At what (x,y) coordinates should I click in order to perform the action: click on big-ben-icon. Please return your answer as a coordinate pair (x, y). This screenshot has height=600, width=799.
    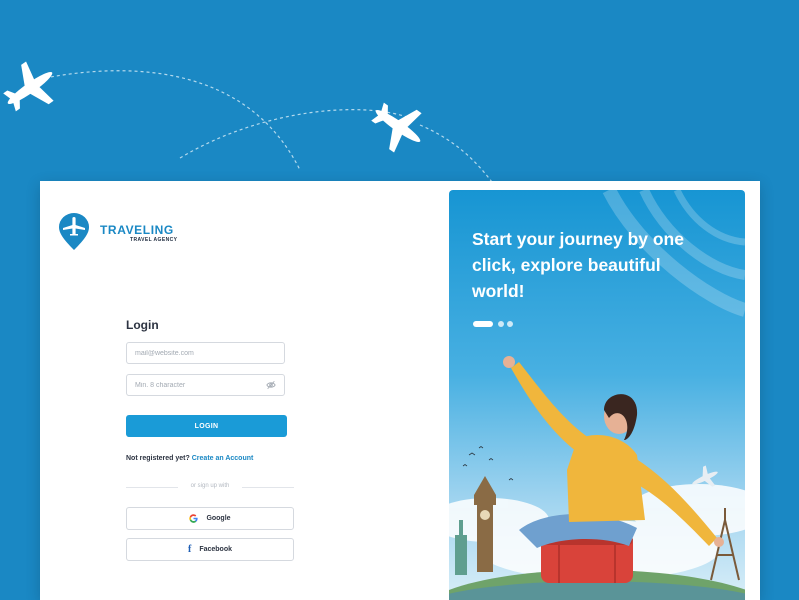
    Looking at the image, I should click on (485, 524).